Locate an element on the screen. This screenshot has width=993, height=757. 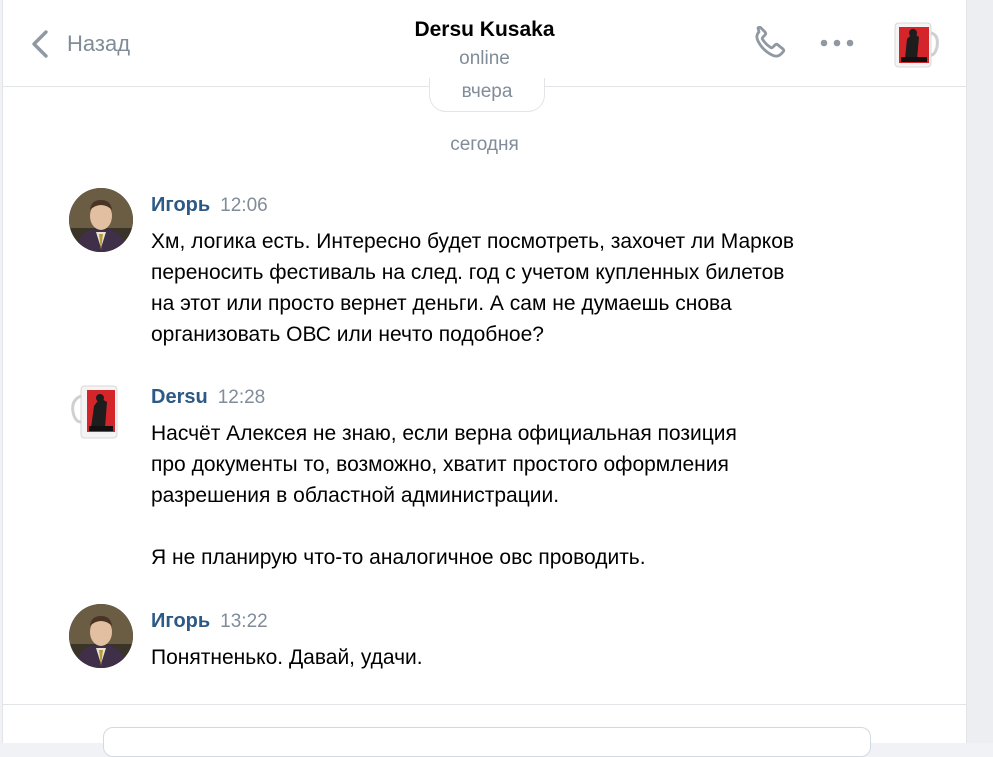
message-text: Понятненько. Давай, удачи. is located at coordinates (481, 657).